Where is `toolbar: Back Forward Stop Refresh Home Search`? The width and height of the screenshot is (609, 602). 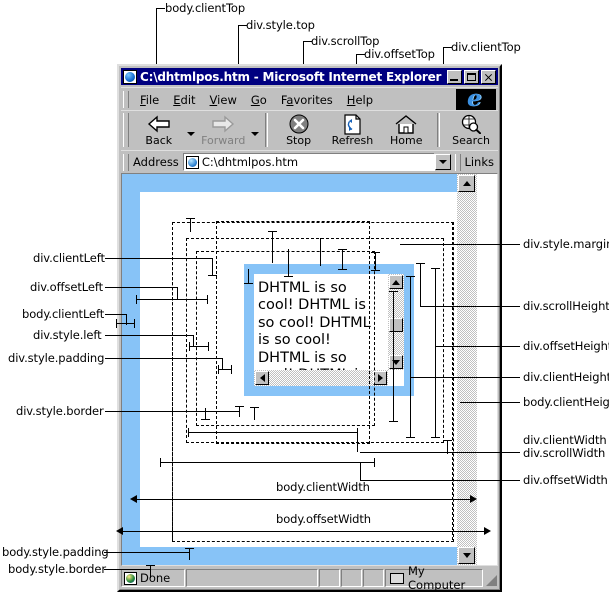
toolbar: Back Forward Stop Refresh Home Search is located at coordinates (309, 130).